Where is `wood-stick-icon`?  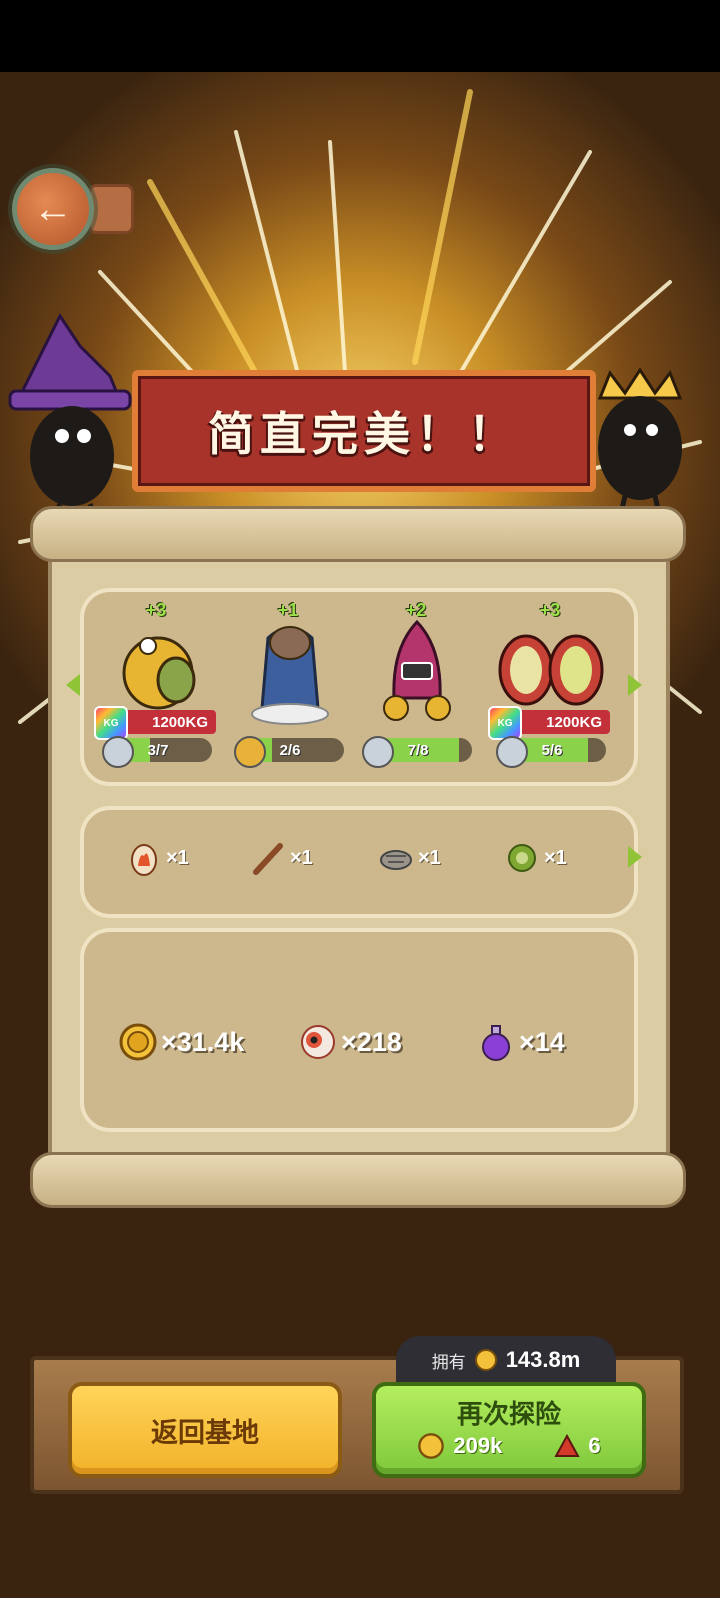 wood-stick-icon is located at coordinates (268, 859).